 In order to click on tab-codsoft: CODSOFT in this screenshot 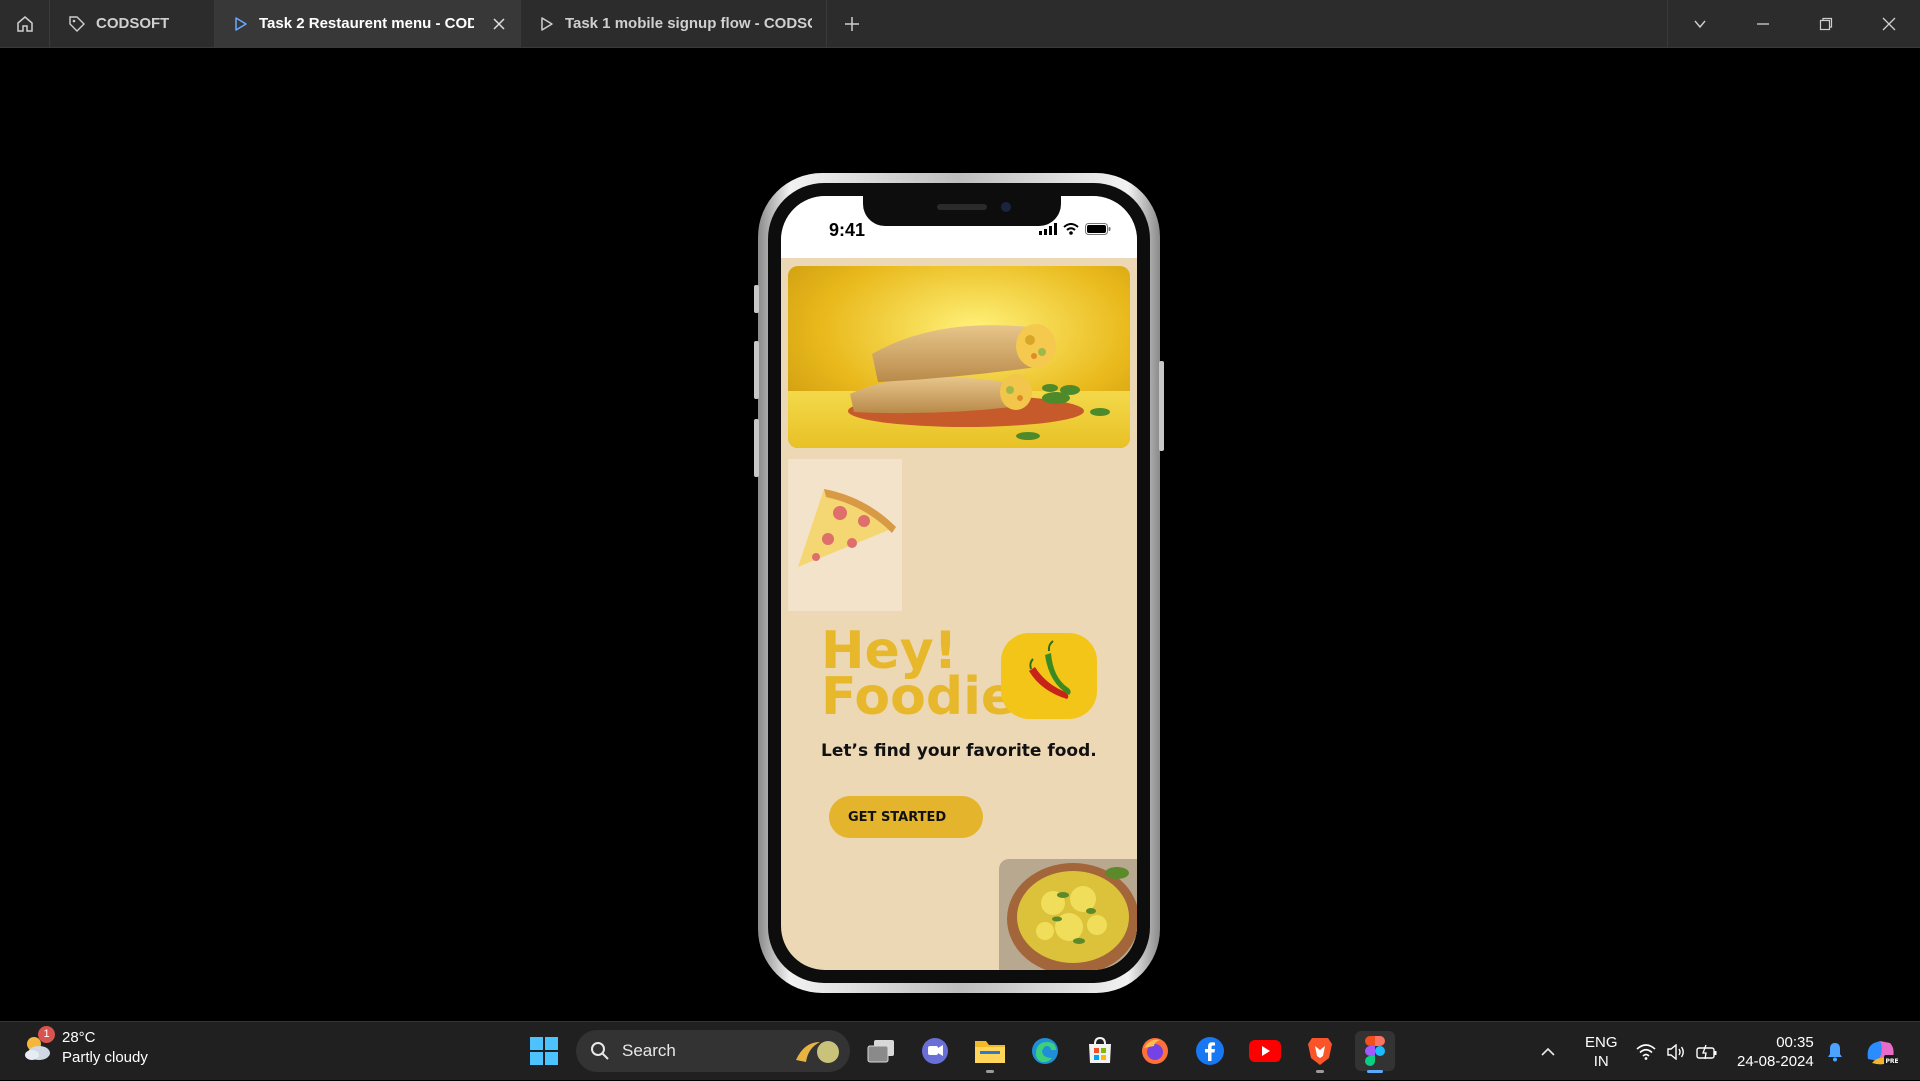, I will do `click(132, 23)`.